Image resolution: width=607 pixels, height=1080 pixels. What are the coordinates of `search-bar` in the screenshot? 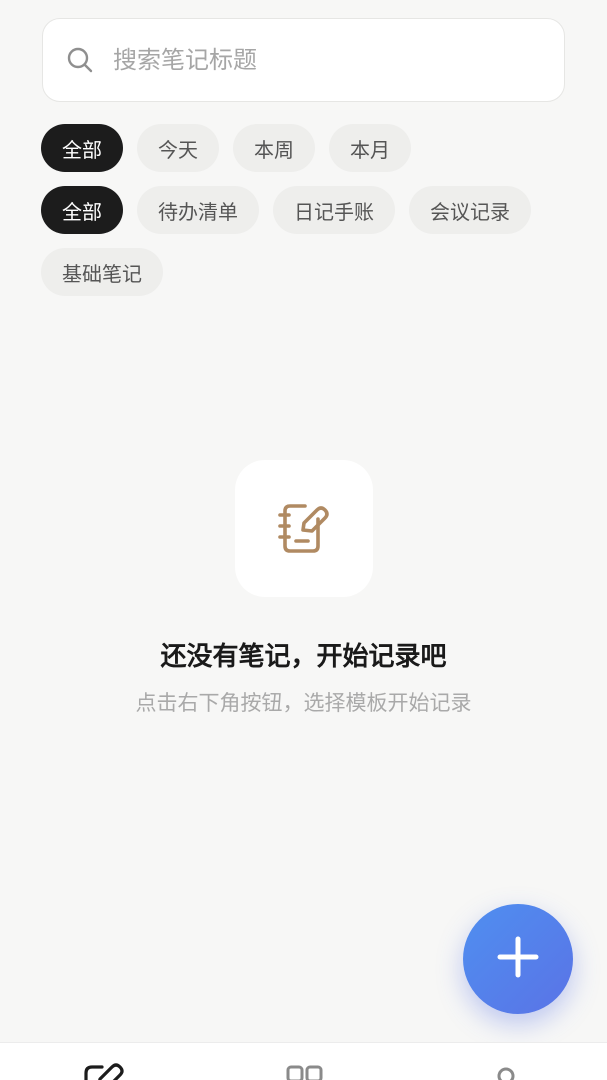 It's located at (303, 60).